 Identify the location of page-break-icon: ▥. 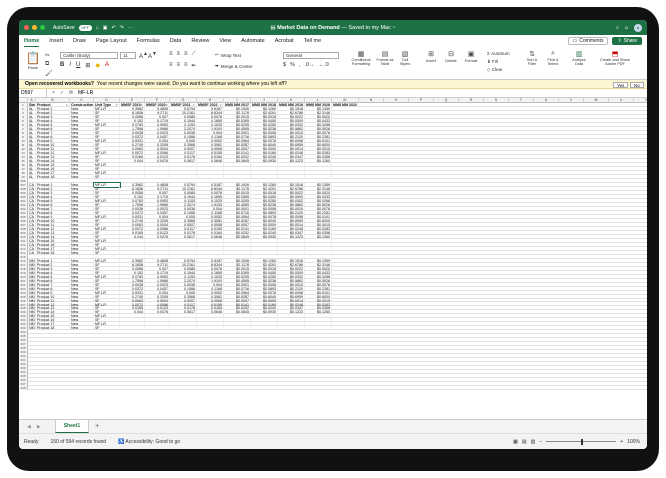
(533, 442).